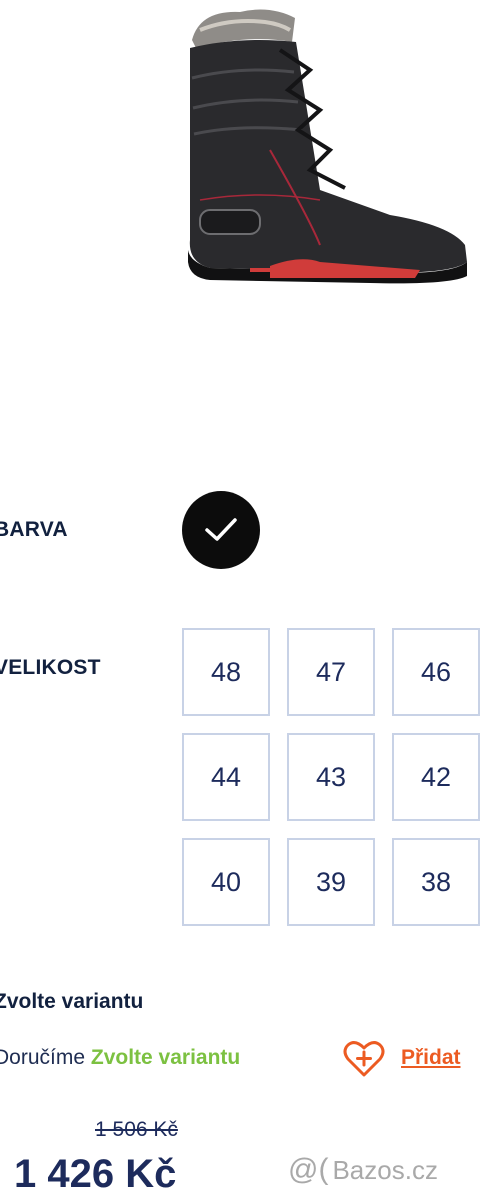  I want to click on size-option: 48, so click(226, 672).